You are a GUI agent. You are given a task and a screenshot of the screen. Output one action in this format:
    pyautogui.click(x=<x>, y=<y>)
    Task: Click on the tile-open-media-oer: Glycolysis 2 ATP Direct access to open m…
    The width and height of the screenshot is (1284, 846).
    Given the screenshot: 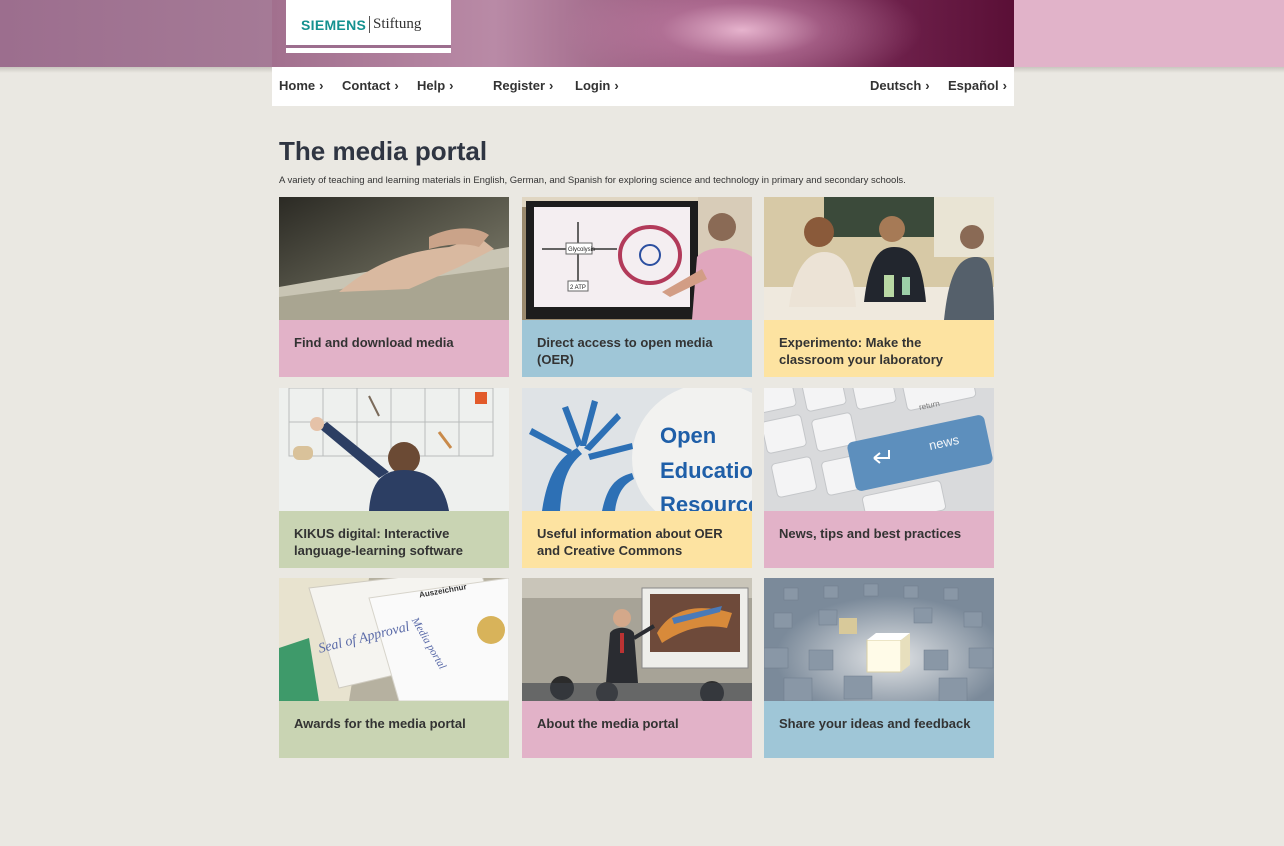 What is the action you would take?
    pyautogui.click(x=637, y=287)
    